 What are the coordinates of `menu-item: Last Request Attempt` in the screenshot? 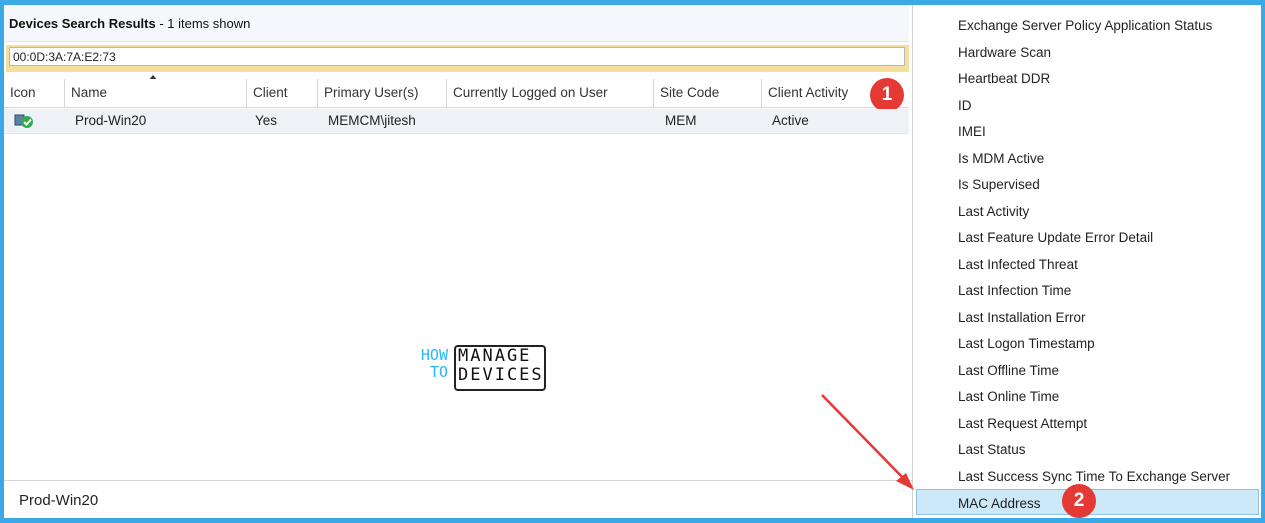 It's located at (1022, 423).